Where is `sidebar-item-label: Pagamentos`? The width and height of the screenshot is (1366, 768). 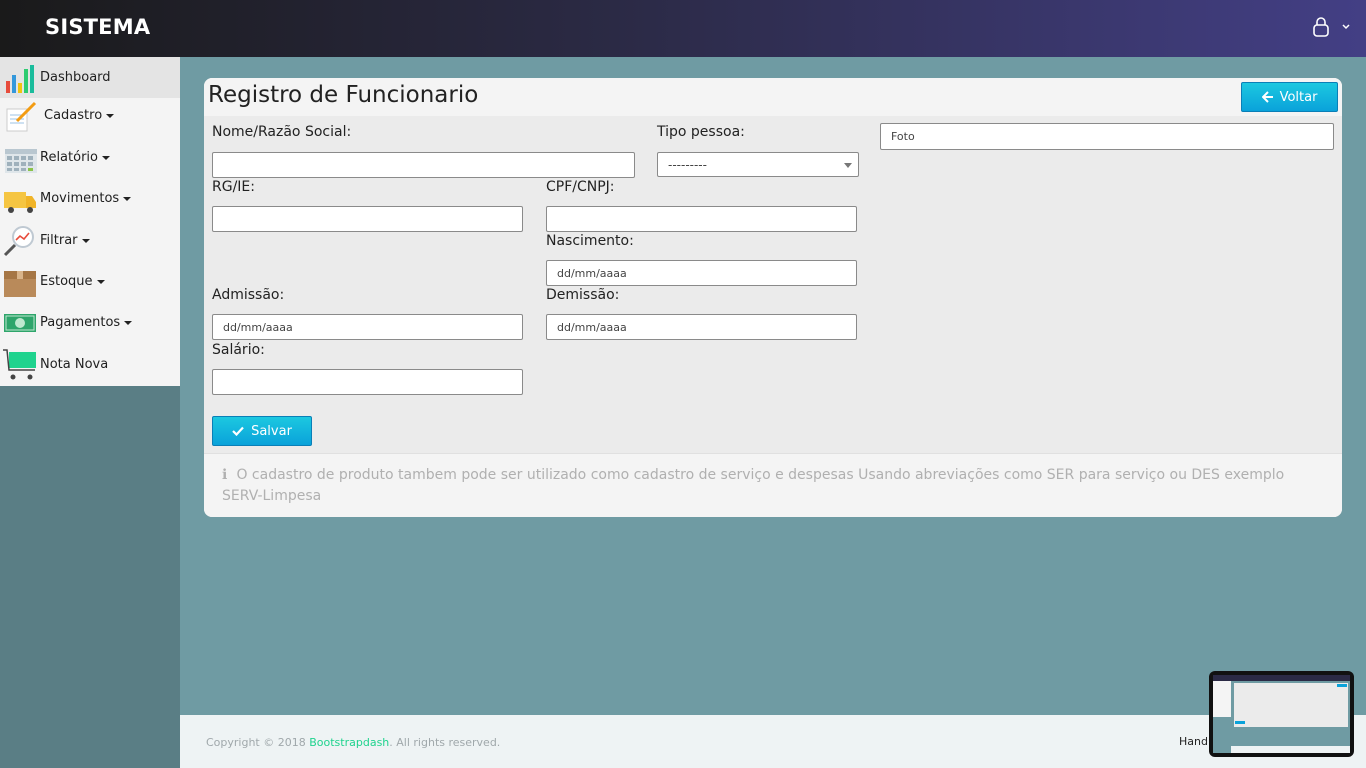 sidebar-item-label: Pagamentos is located at coordinates (80, 322).